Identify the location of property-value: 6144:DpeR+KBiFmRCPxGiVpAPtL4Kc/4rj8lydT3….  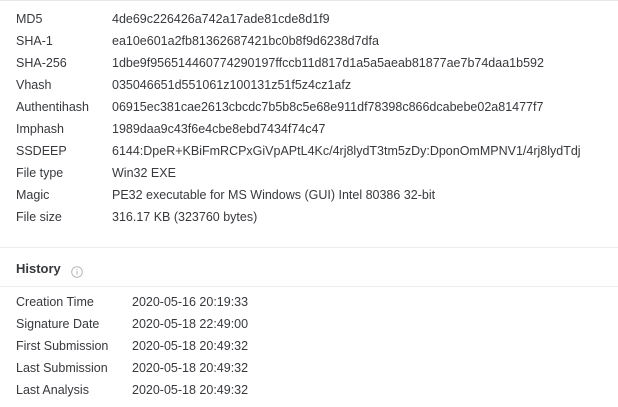
(346, 151).